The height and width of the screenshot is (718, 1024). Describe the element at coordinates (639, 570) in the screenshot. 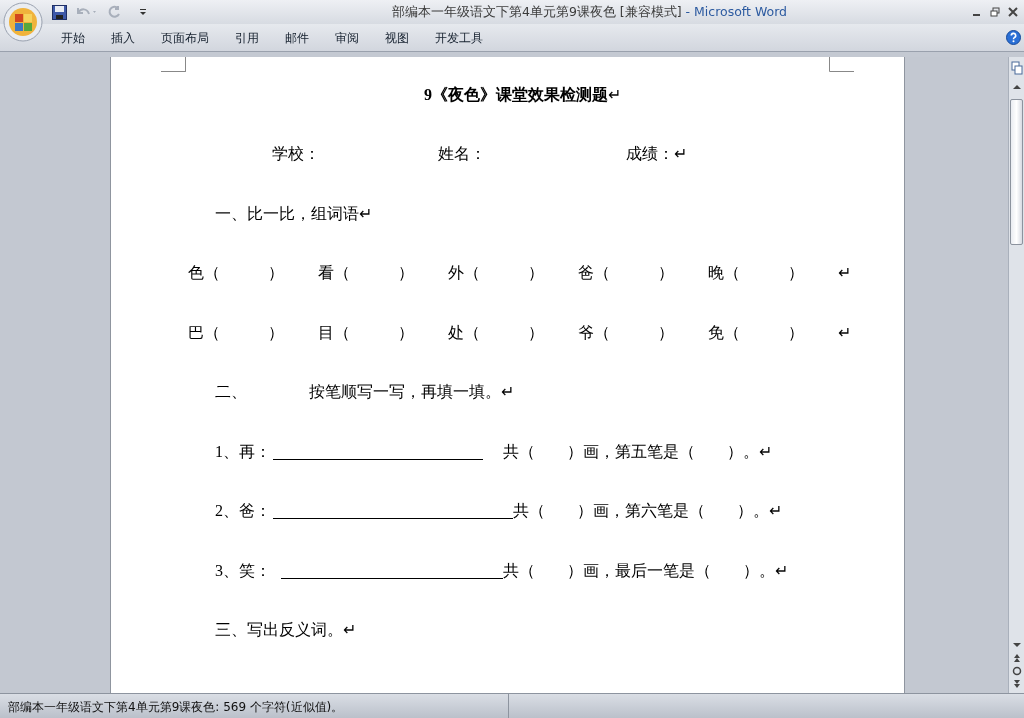

I see `question-text: 共（ ）画，最后一笔是（ ）。` at that location.